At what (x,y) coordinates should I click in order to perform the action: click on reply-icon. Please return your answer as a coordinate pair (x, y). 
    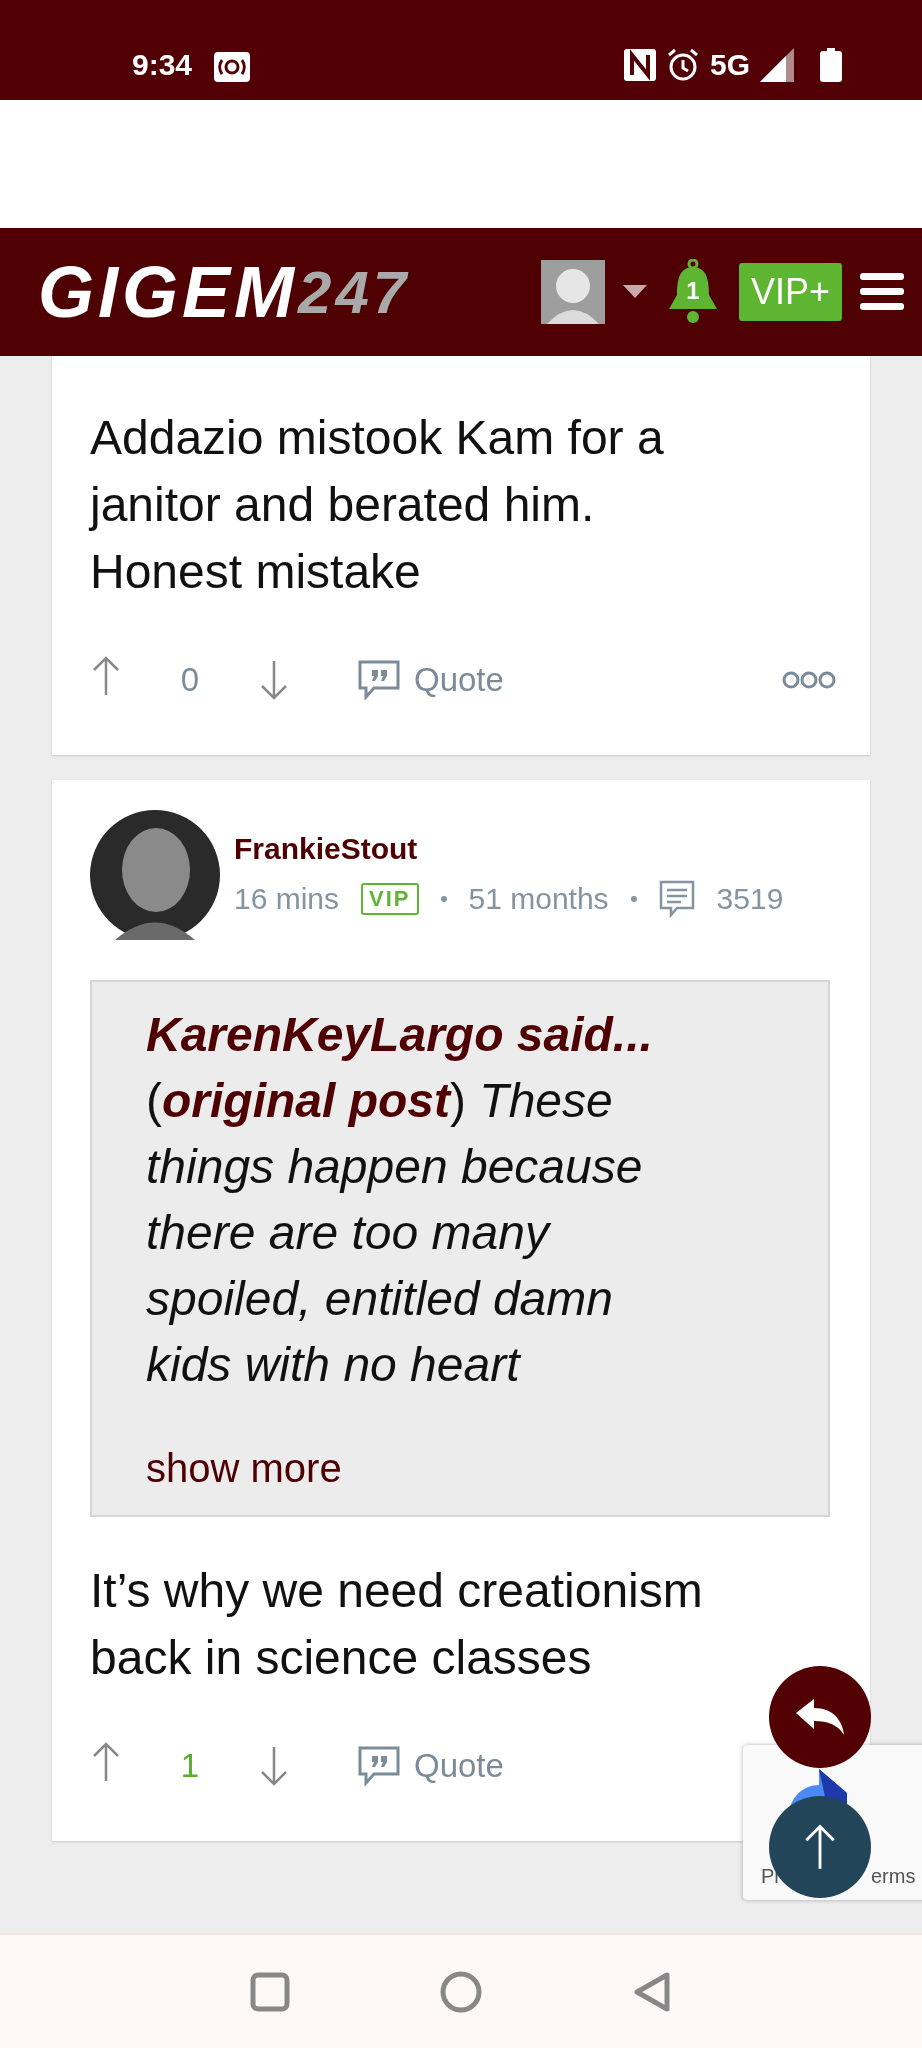
    Looking at the image, I should click on (820, 1717).